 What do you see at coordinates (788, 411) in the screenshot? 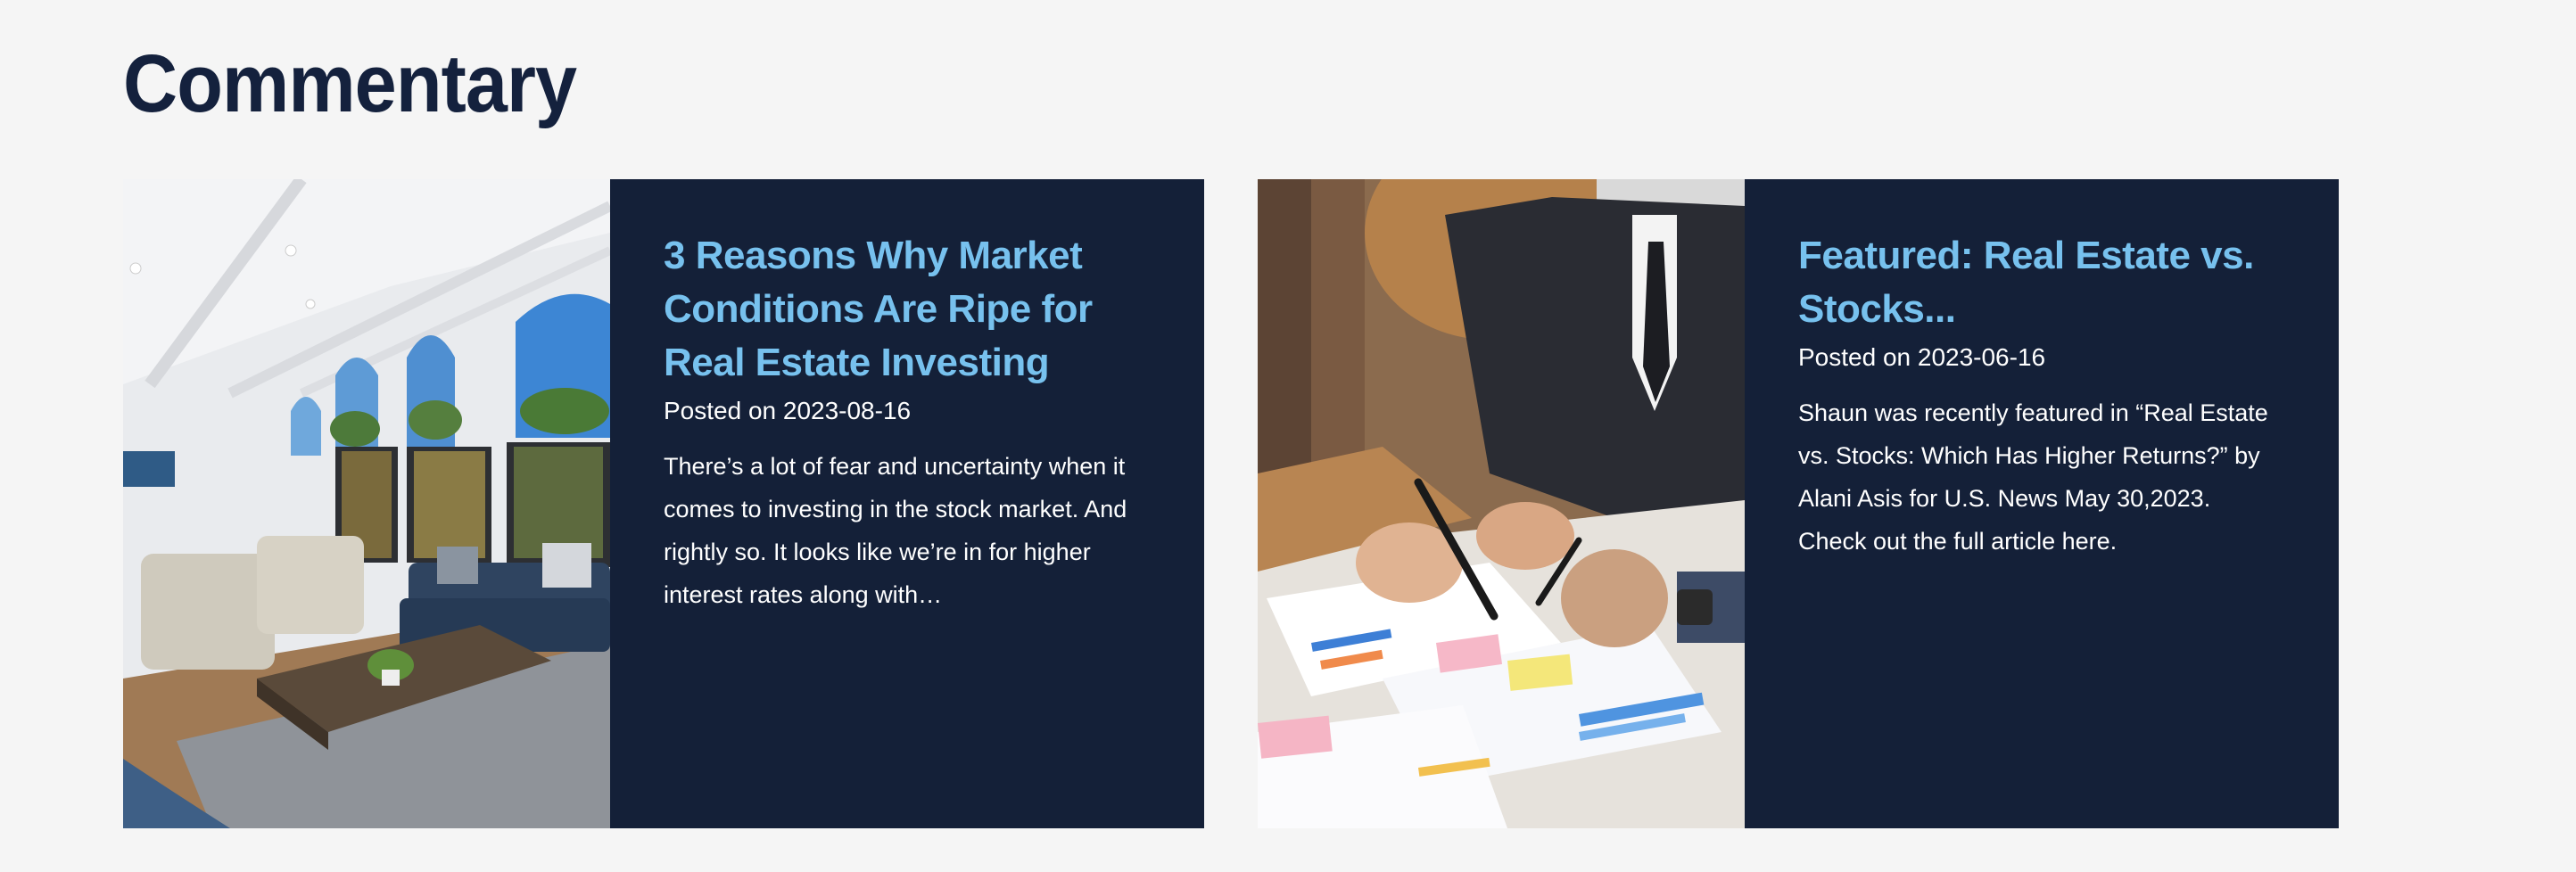
I see `post-date: Posted on 2023-08-16` at bounding box center [788, 411].